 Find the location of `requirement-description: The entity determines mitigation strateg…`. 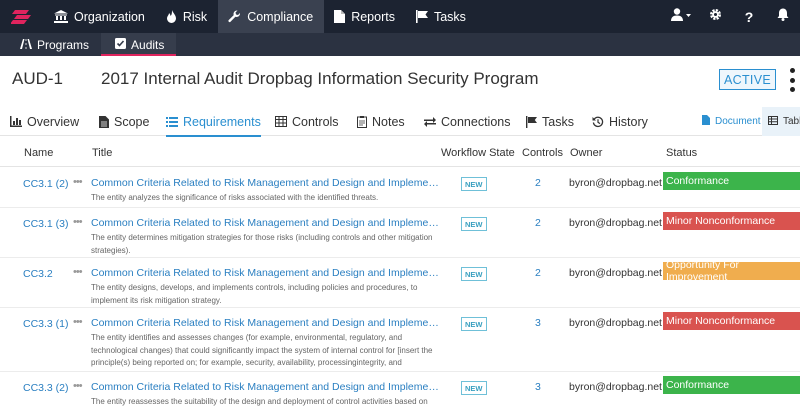

requirement-description: The entity determines mitigation strateg… is located at coordinates (262, 244).